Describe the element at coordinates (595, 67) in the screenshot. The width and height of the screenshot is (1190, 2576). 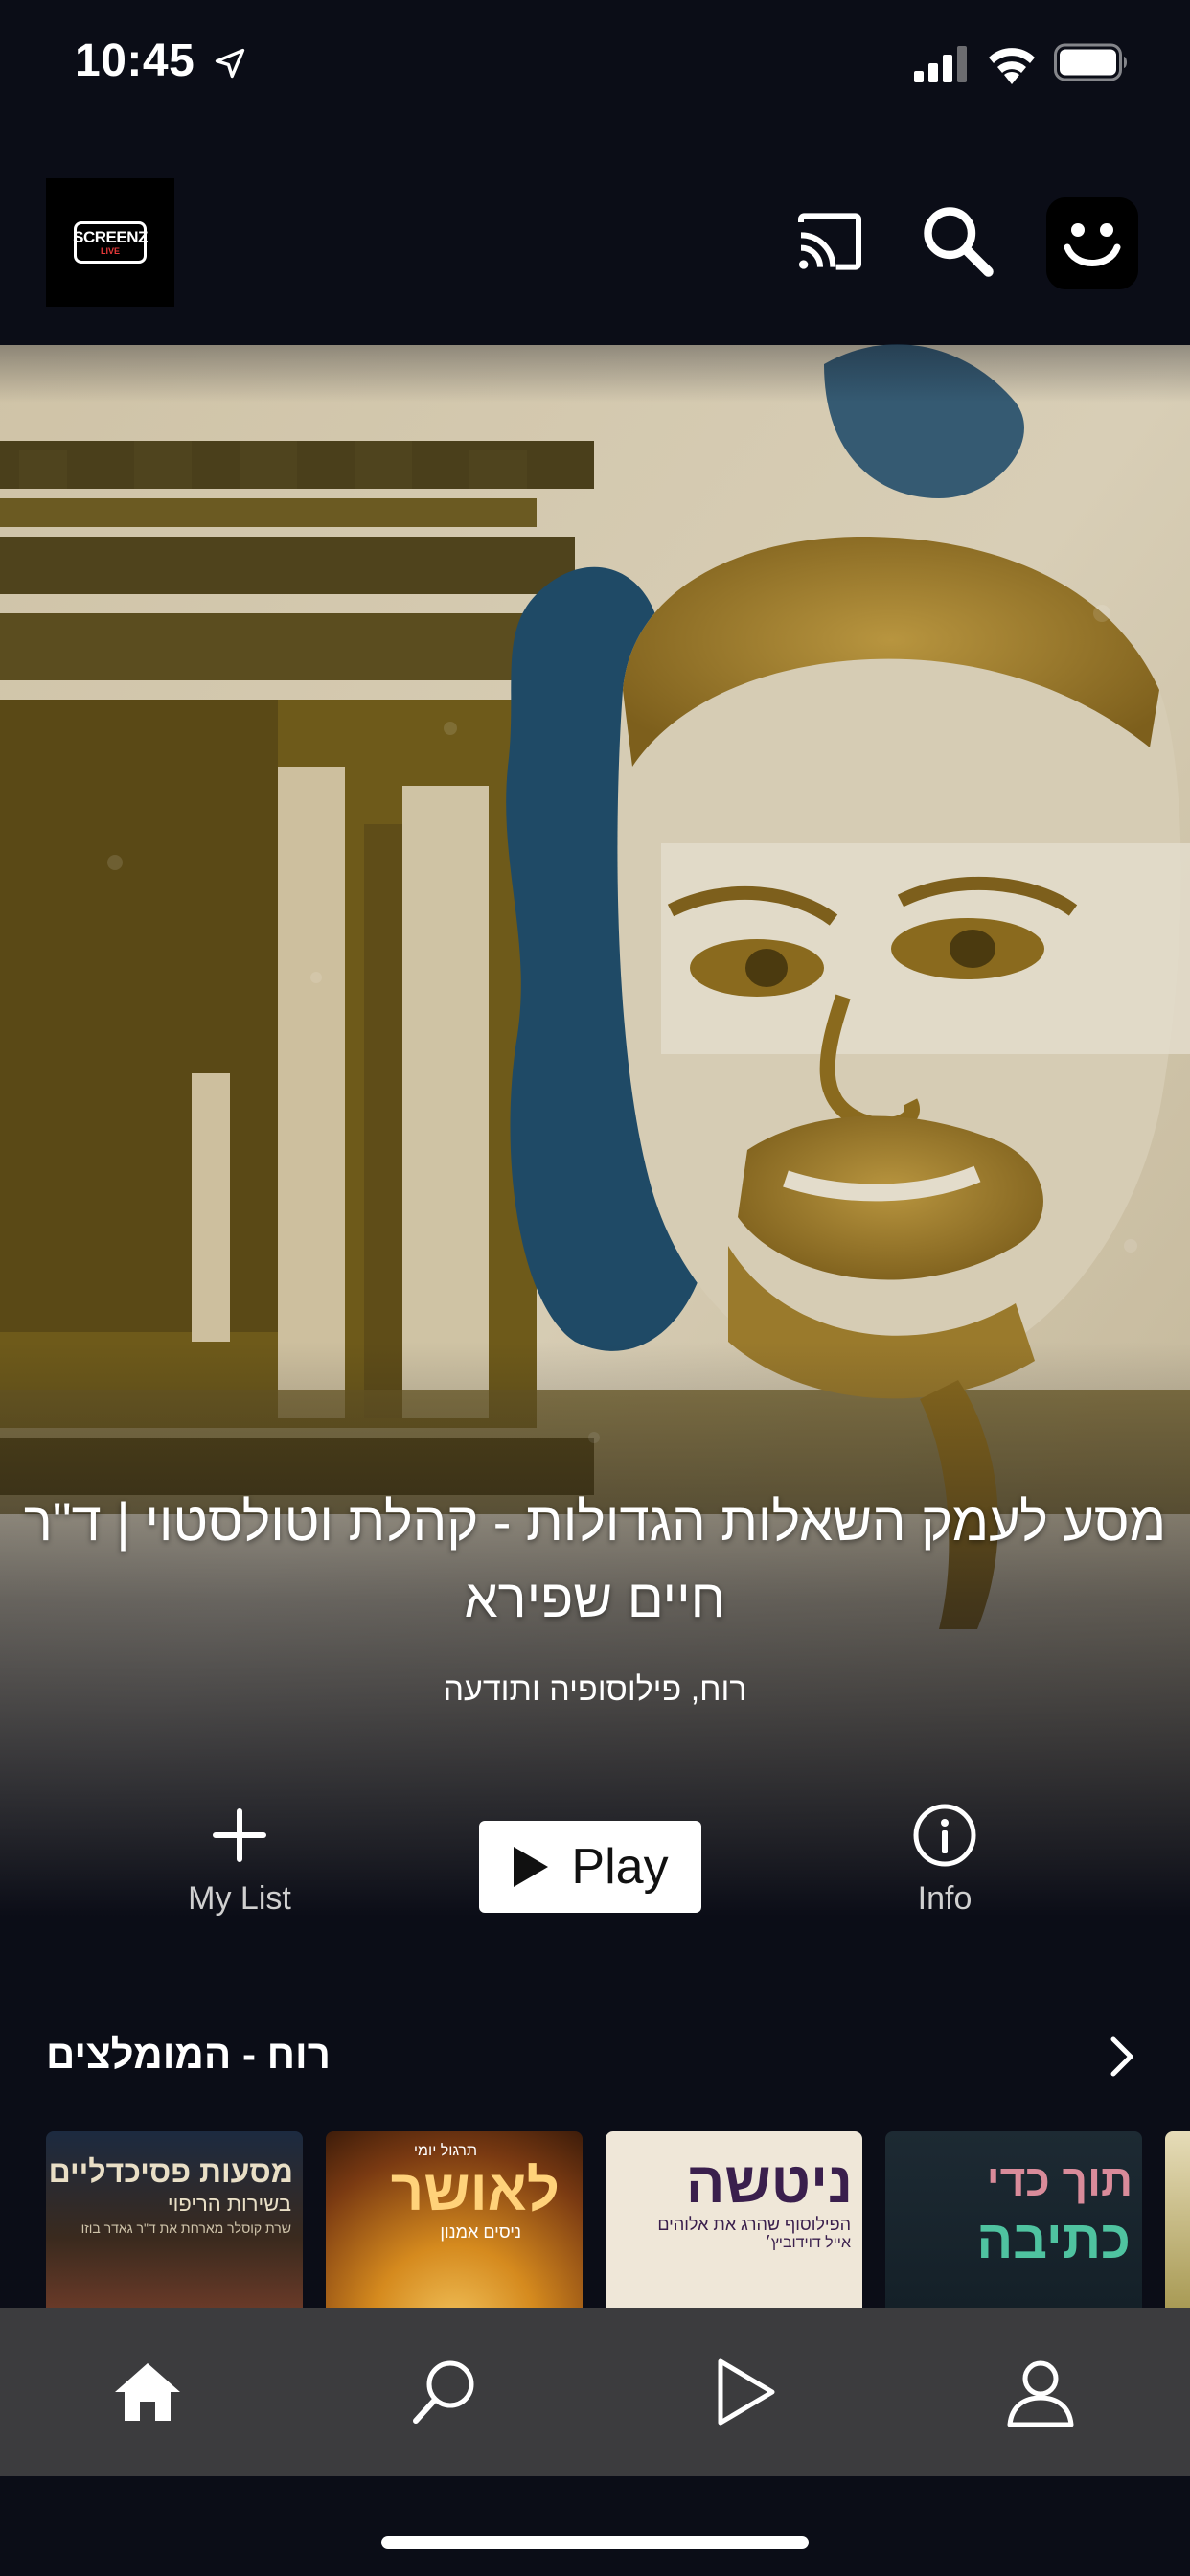
I see `status-bar: 10:45` at that location.